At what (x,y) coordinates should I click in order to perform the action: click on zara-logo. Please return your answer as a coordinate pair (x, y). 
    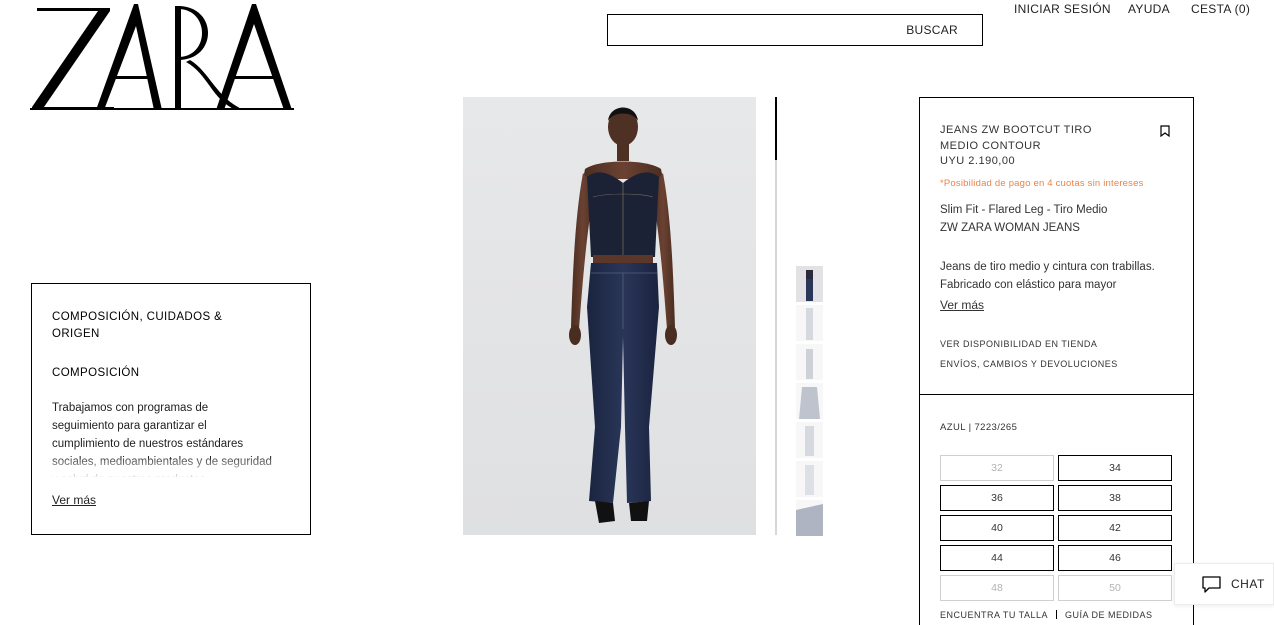
    Looking at the image, I should click on (162, 57).